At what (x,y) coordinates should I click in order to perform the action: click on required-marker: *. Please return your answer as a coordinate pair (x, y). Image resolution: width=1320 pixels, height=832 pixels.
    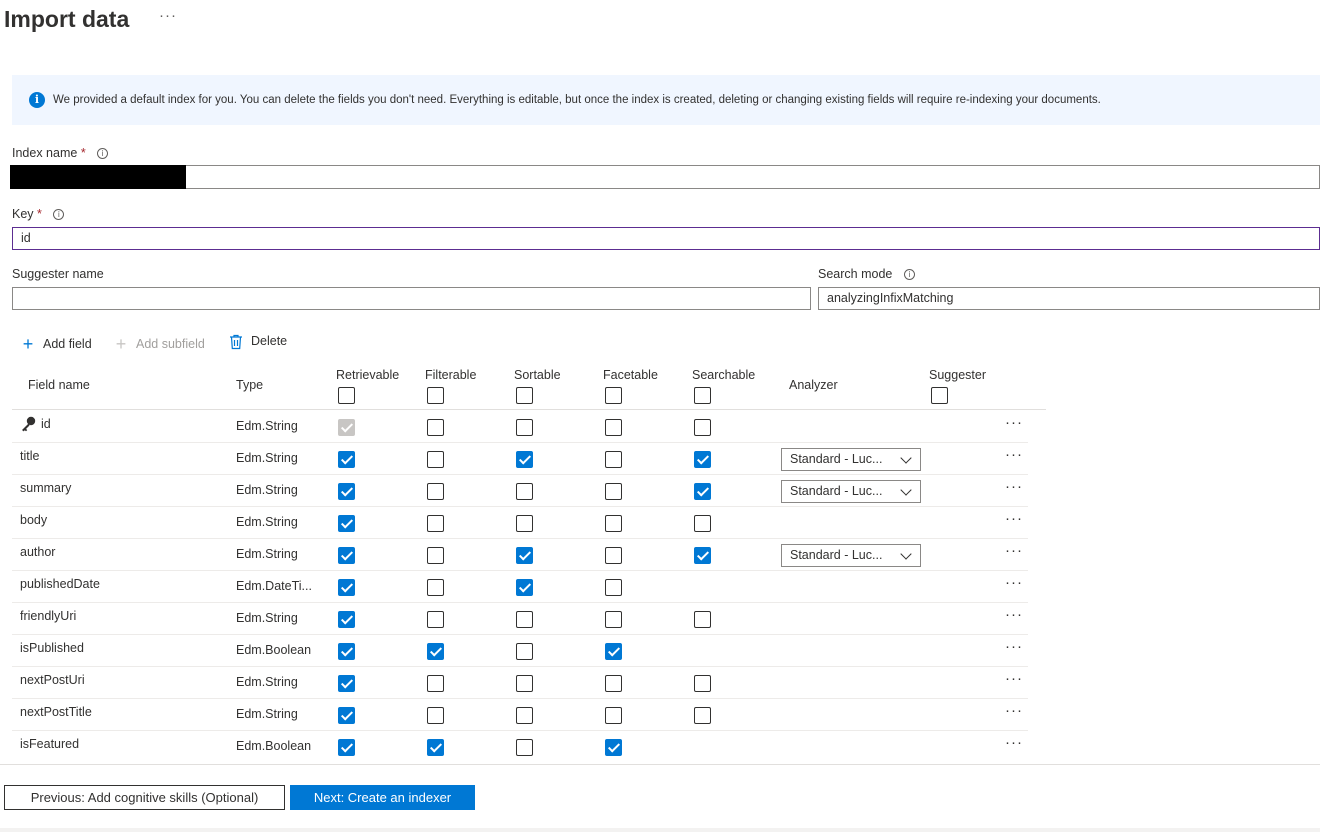
    Looking at the image, I should click on (83, 153).